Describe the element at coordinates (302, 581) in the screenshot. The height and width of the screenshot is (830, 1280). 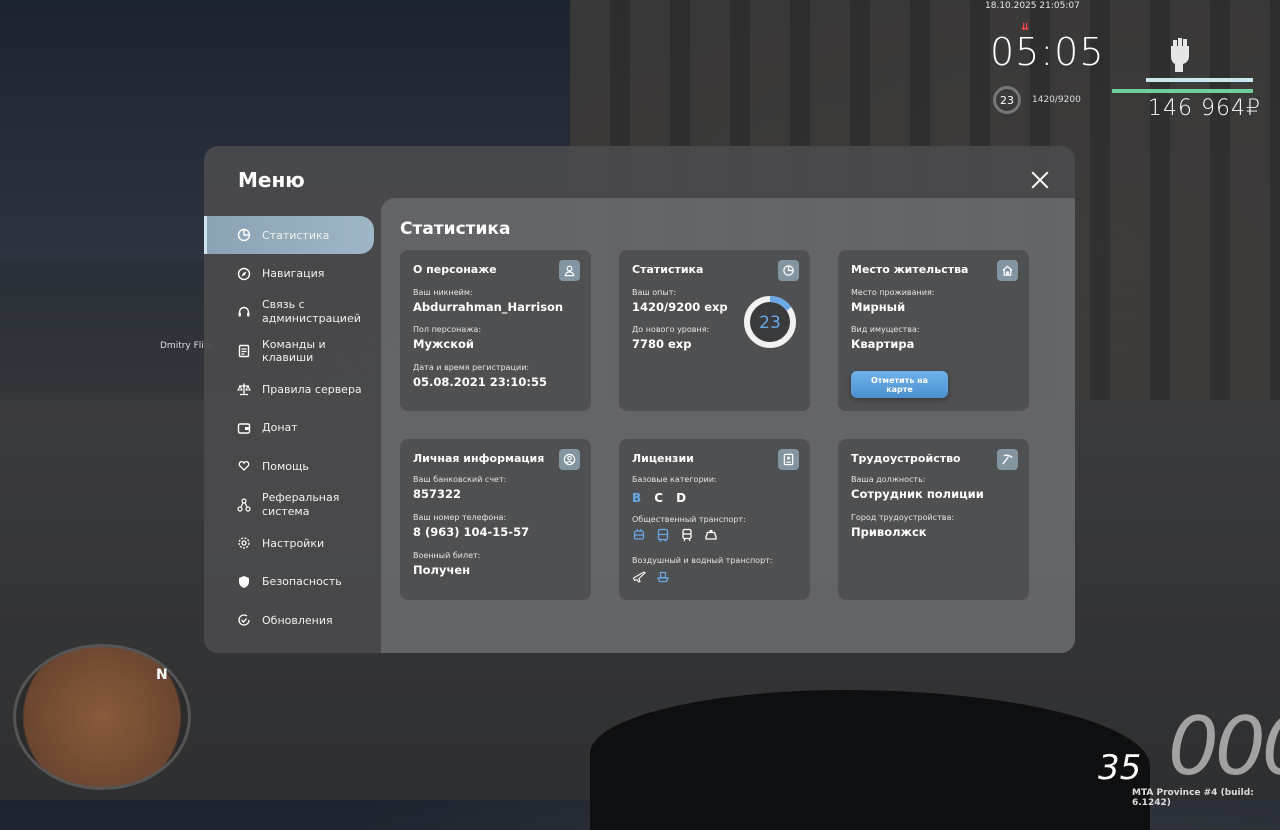
I see `sidebar-item-label: Безопасность` at that location.